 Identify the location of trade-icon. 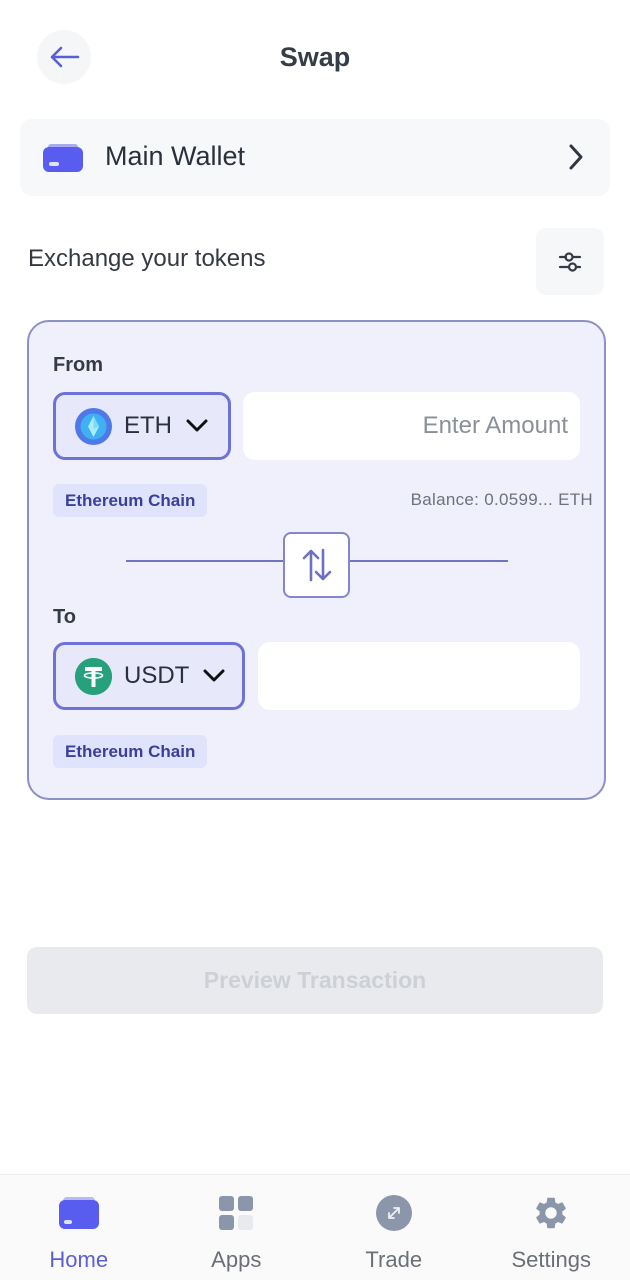
(394, 1213).